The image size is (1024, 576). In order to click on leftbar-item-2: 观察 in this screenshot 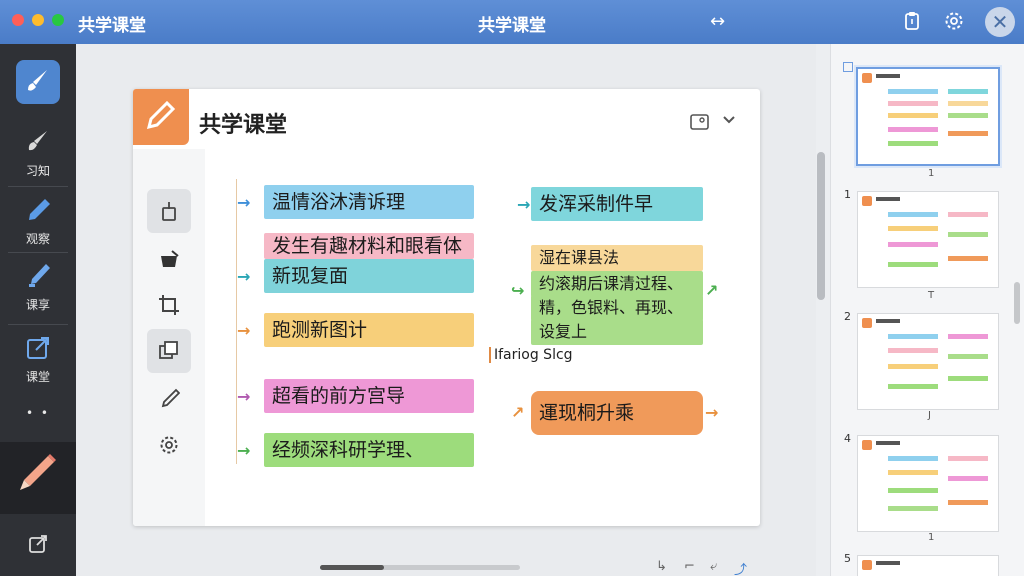, I will do `click(38, 221)`.